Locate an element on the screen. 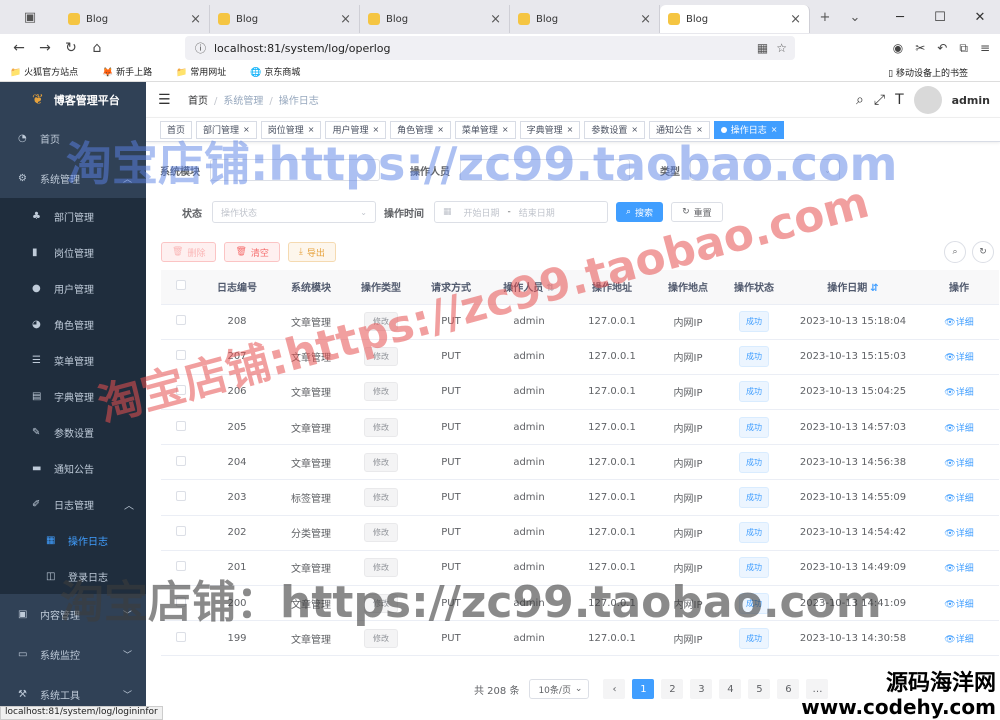 The image size is (1000, 720). tag-item: 菜单管理 × is located at coordinates (485, 129).